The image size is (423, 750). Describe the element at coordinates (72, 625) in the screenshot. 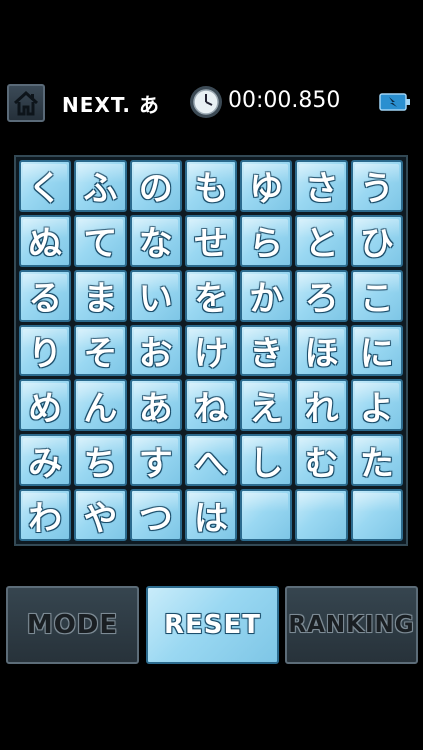

I see `mode-button: MODE` at that location.